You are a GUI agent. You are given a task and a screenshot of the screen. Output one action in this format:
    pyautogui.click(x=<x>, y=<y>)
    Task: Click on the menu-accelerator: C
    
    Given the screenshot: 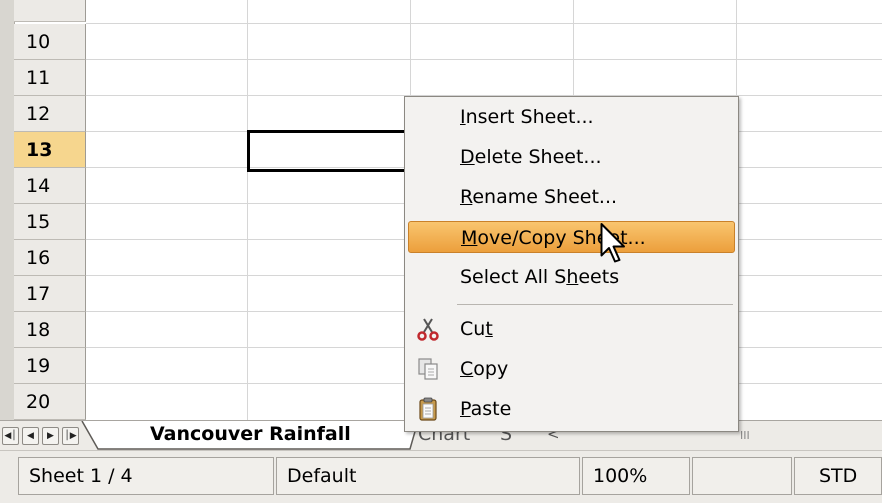 What is the action you would take?
    pyautogui.click(x=467, y=369)
    